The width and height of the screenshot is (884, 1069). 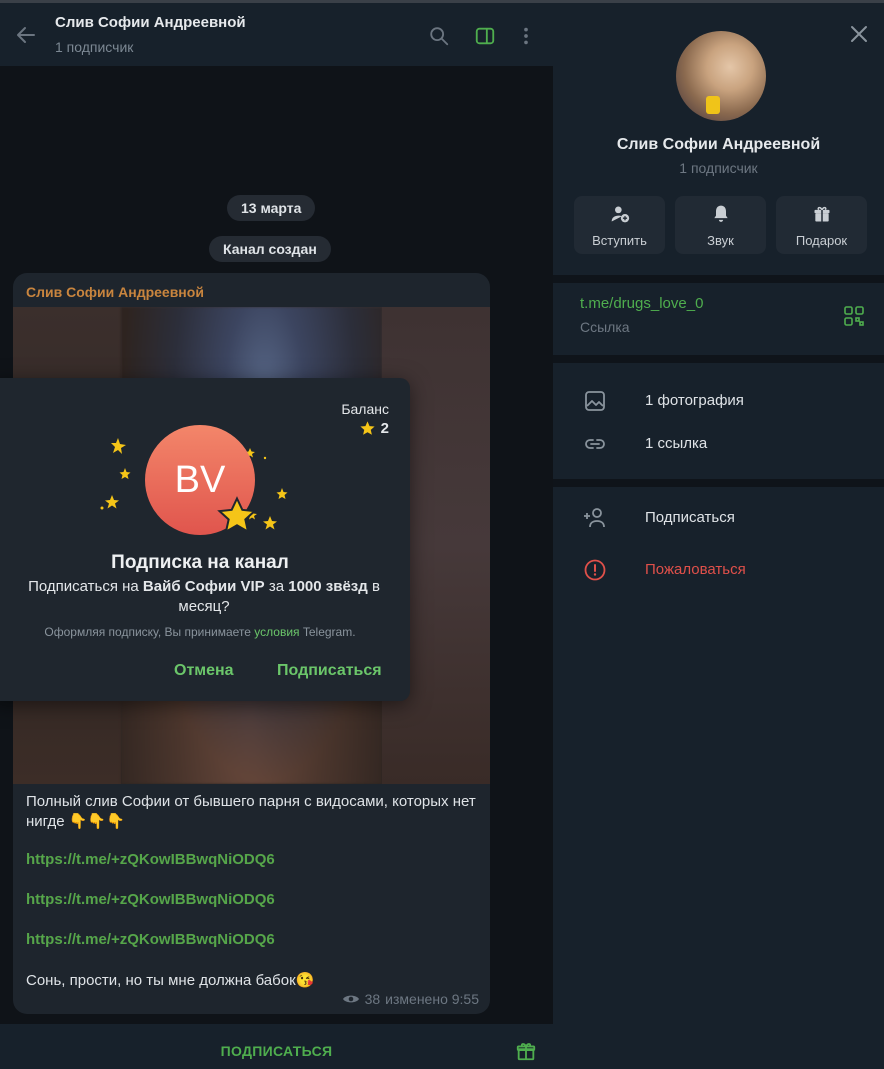 I want to click on desc-prefix: Подписаться на, so click(x=85, y=586).